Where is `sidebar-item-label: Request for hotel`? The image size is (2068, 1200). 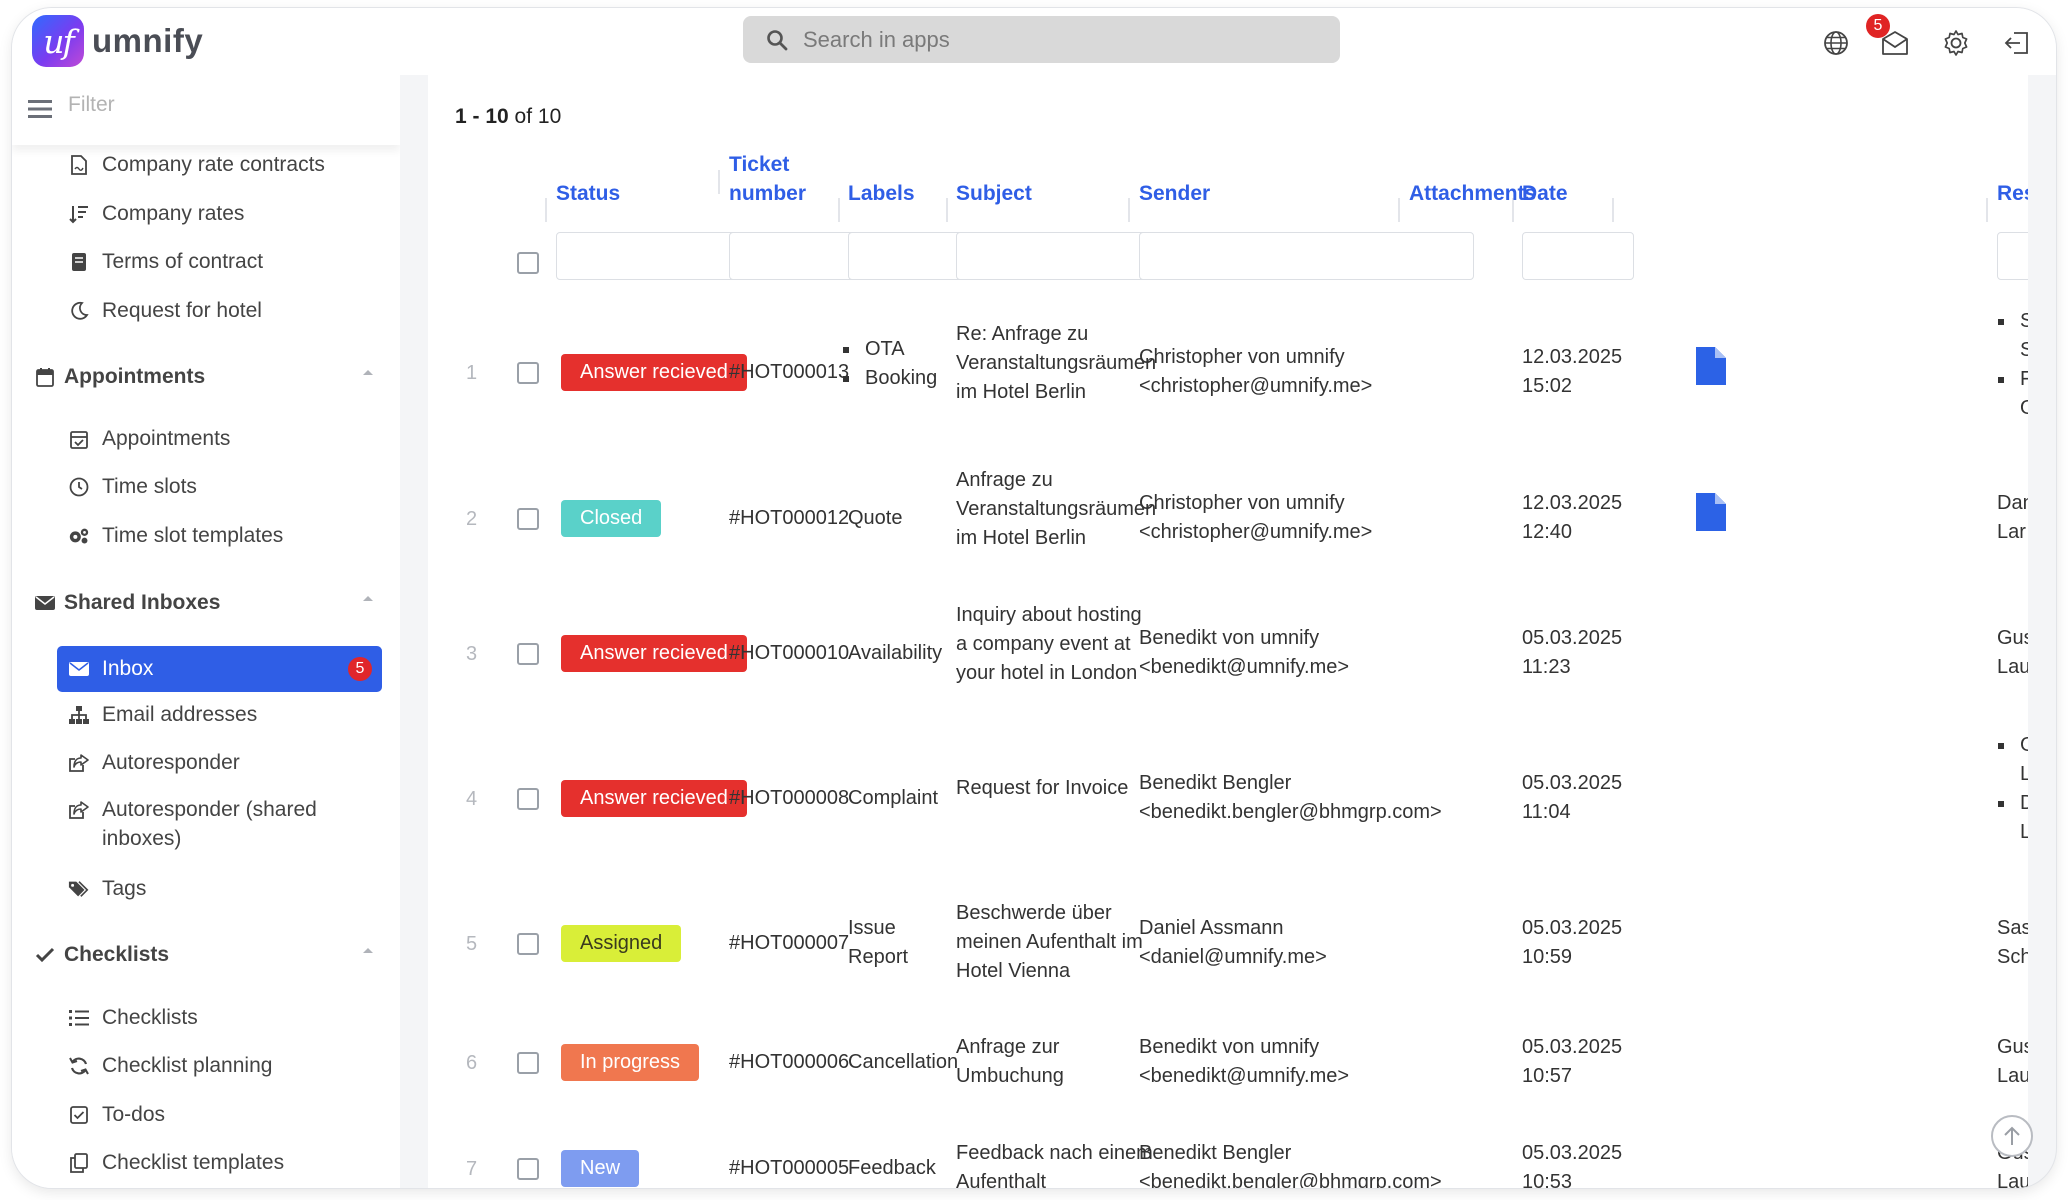 sidebar-item-label: Request for hotel is located at coordinates (182, 310).